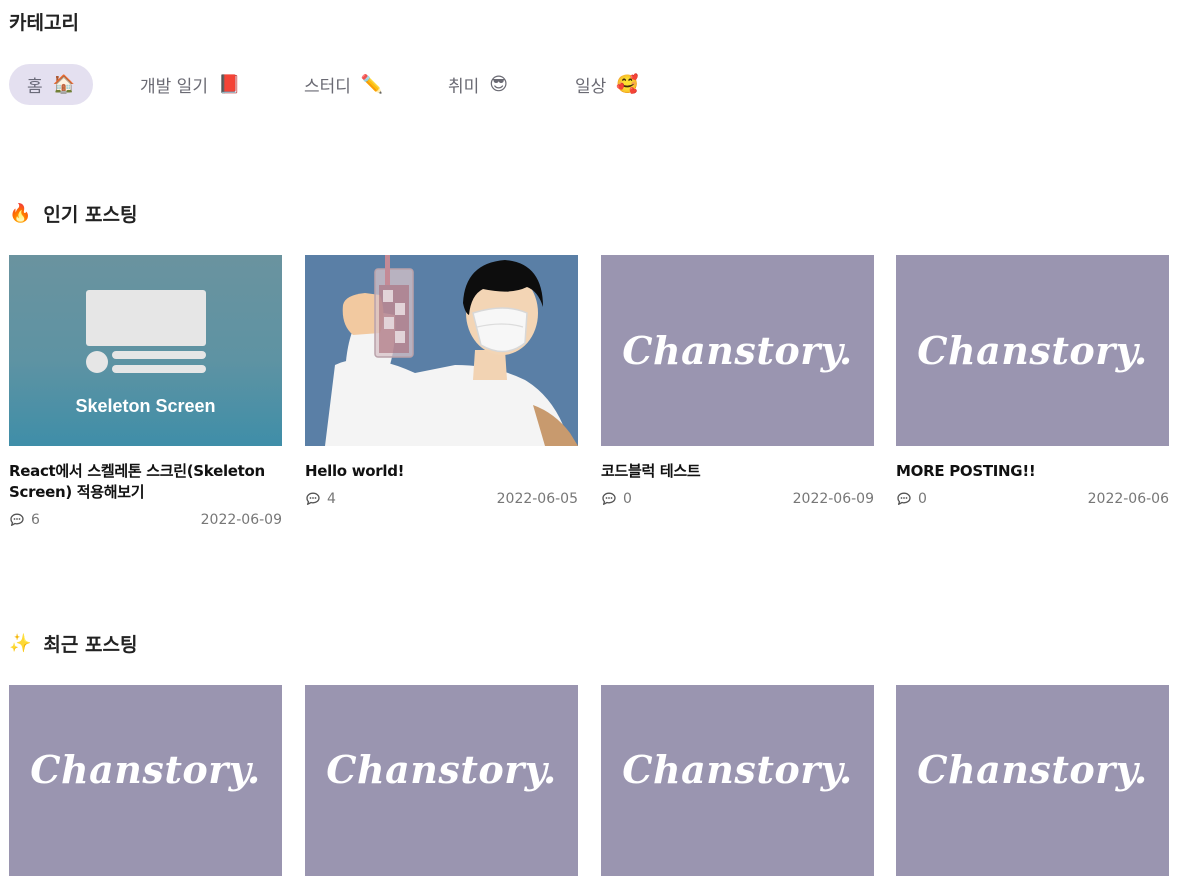  Describe the element at coordinates (145, 520) in the screenshot. I see `post-meta: 6 2022-06-09` at that location.